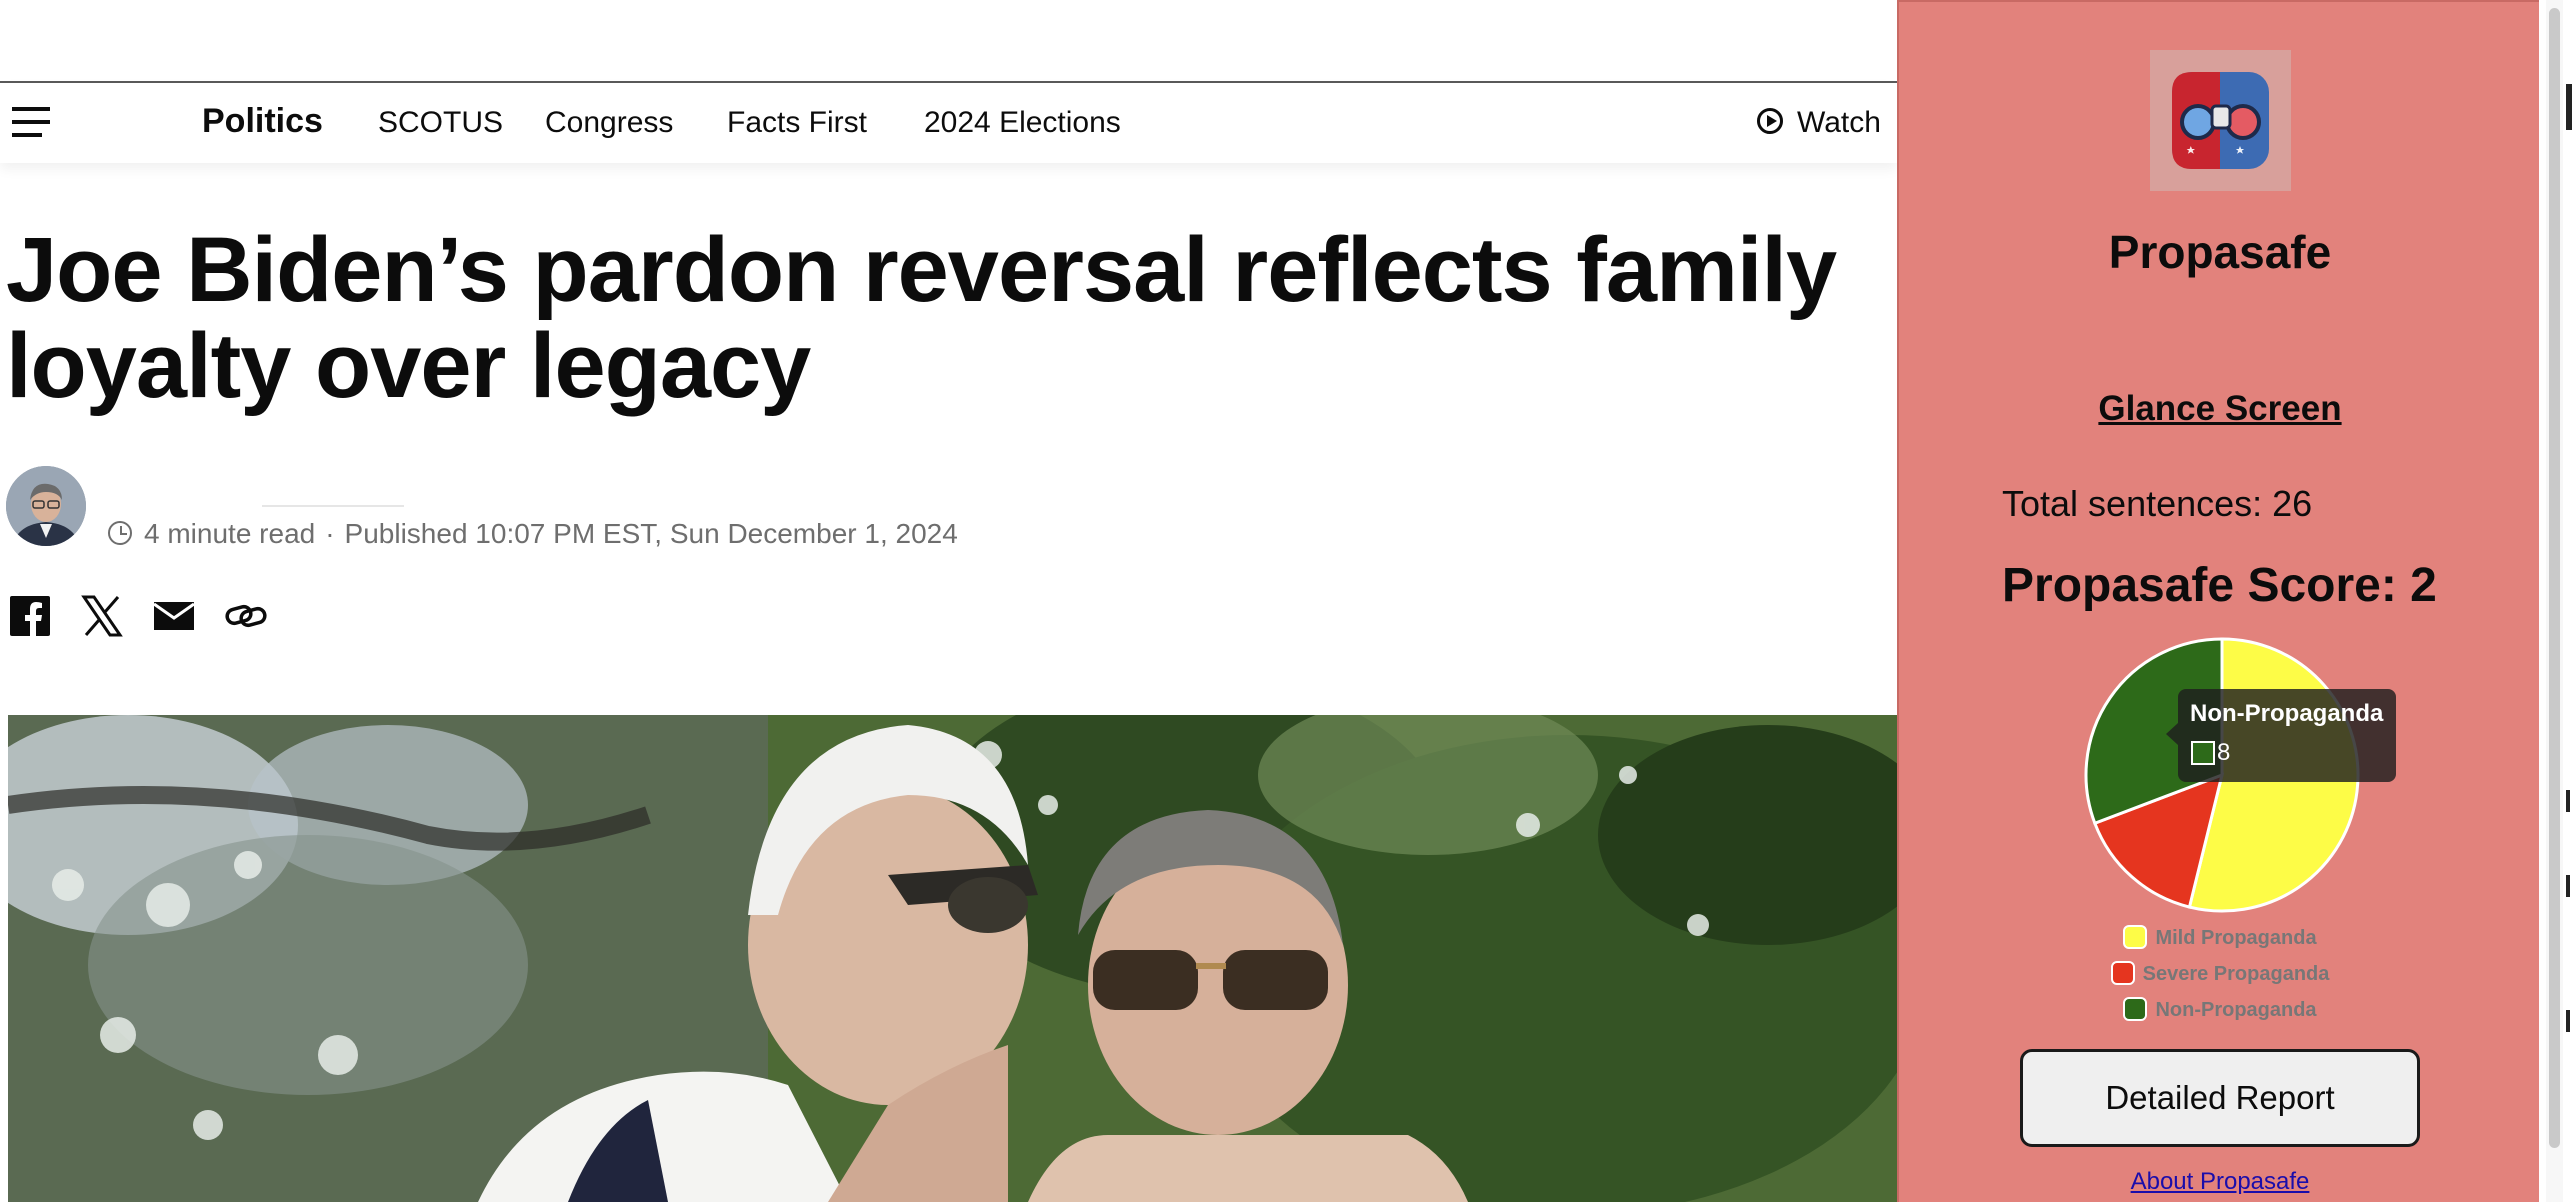 This screenshot has height=1202, width=2572. Describe the element at coordinates (1022, 123) in the screenshot. I see `nav-item-2024-elections: 2024 Elections` at that location.